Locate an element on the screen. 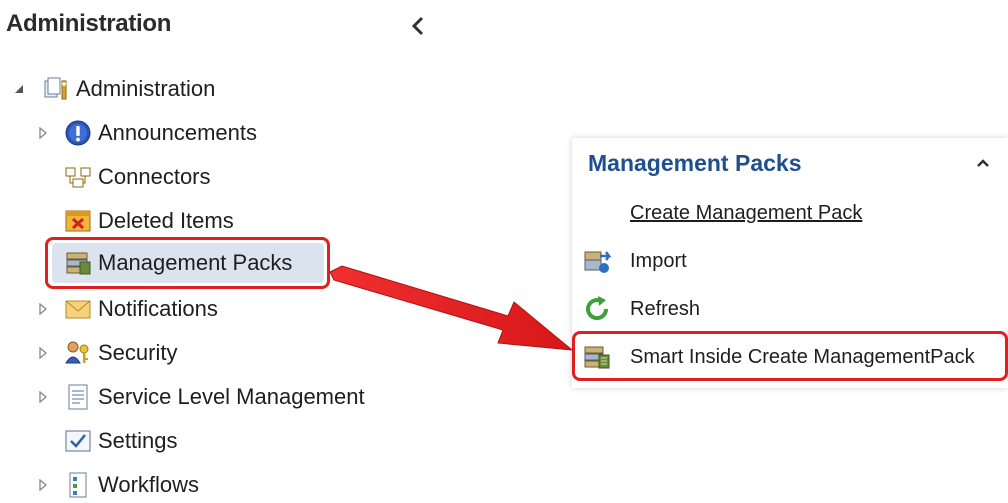 The width and height of the screenshot is (1008, 503). tree-item-label: Connectors is located at coordinates (154, 176).